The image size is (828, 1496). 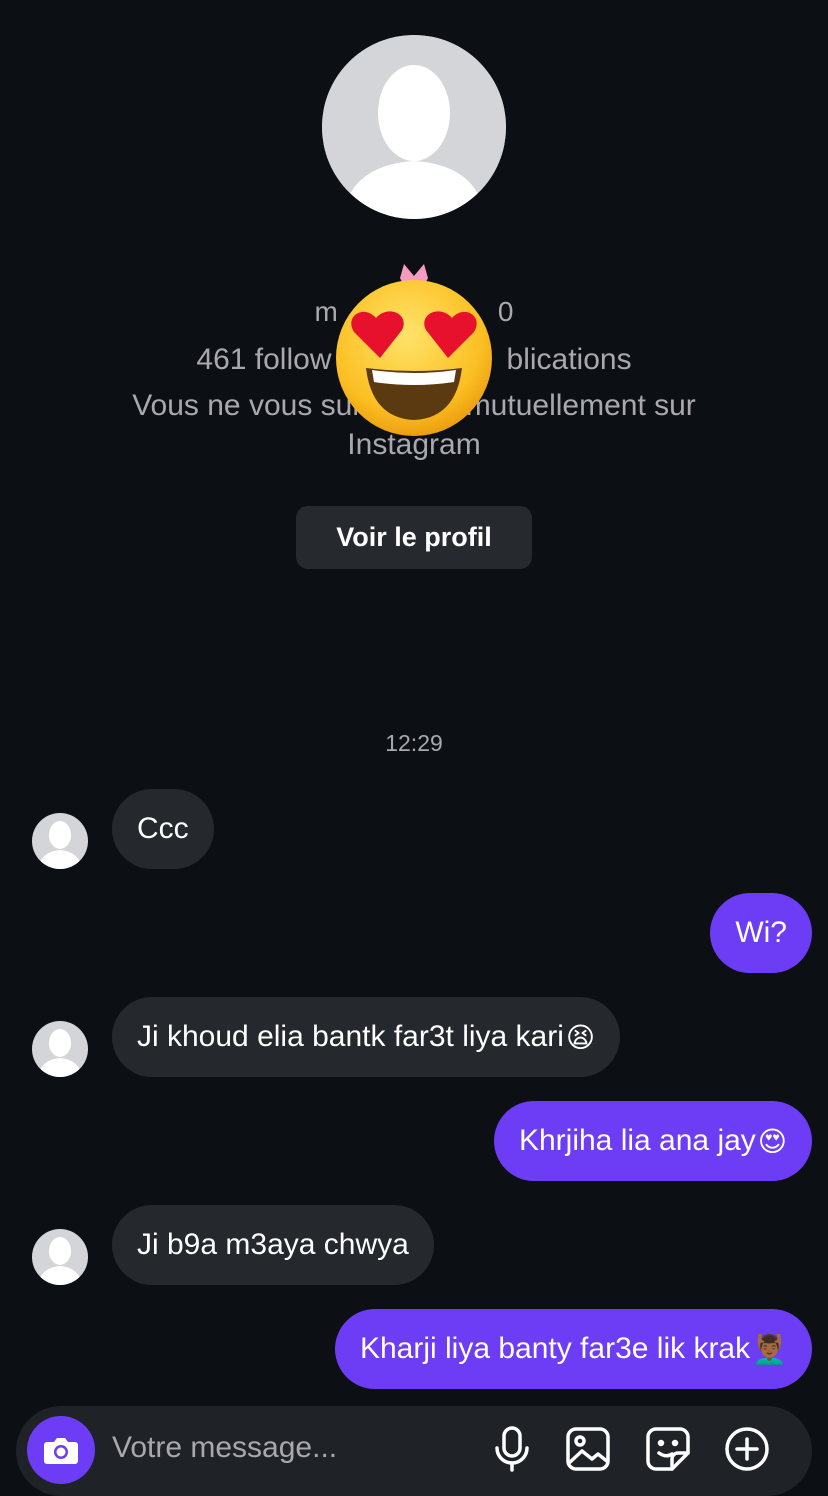 What do you see at coordinates (366, 1037) in the screenshot?
I see `message-bubble-incoming: Ji khoud elia bantk far3t liya kari 😫` at bounding box center [366, 1037].